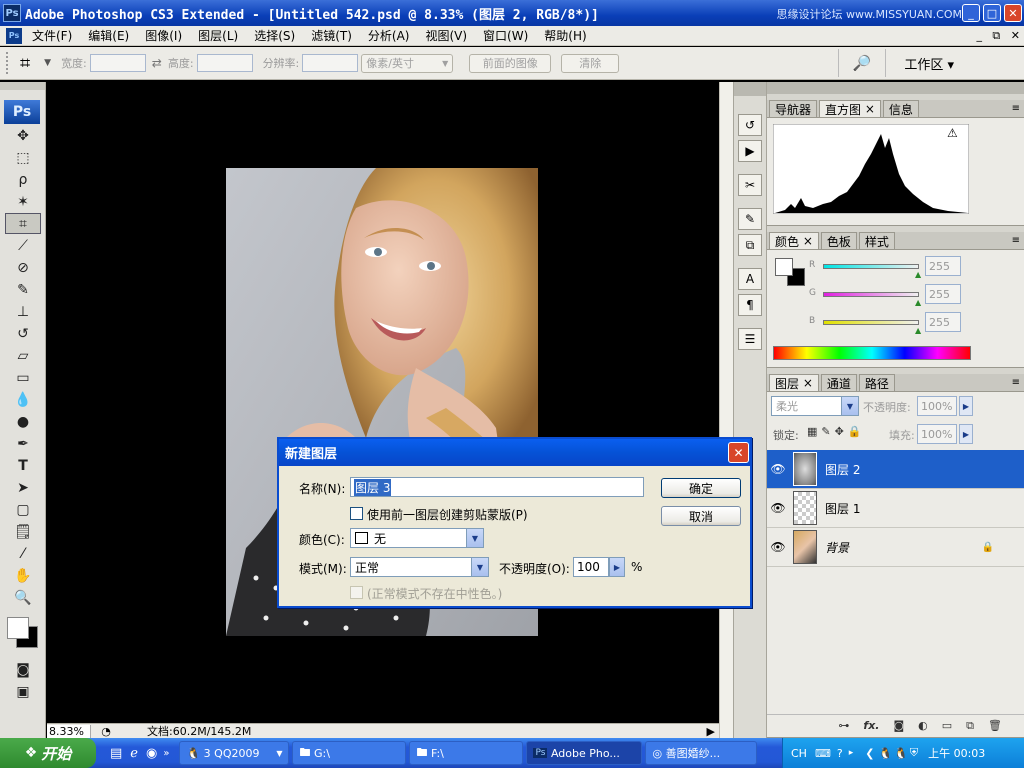  What do you see at coordinates (23, 267) in the screenshot?
I see `healing-brush-tool-icon: ⊘` at bounding box center [23, 267].